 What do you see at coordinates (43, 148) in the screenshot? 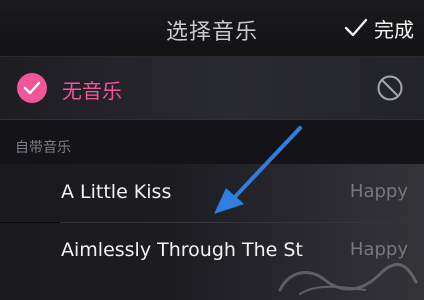
I see `section-label: 自带音乐` at bounding box center [43, 148].